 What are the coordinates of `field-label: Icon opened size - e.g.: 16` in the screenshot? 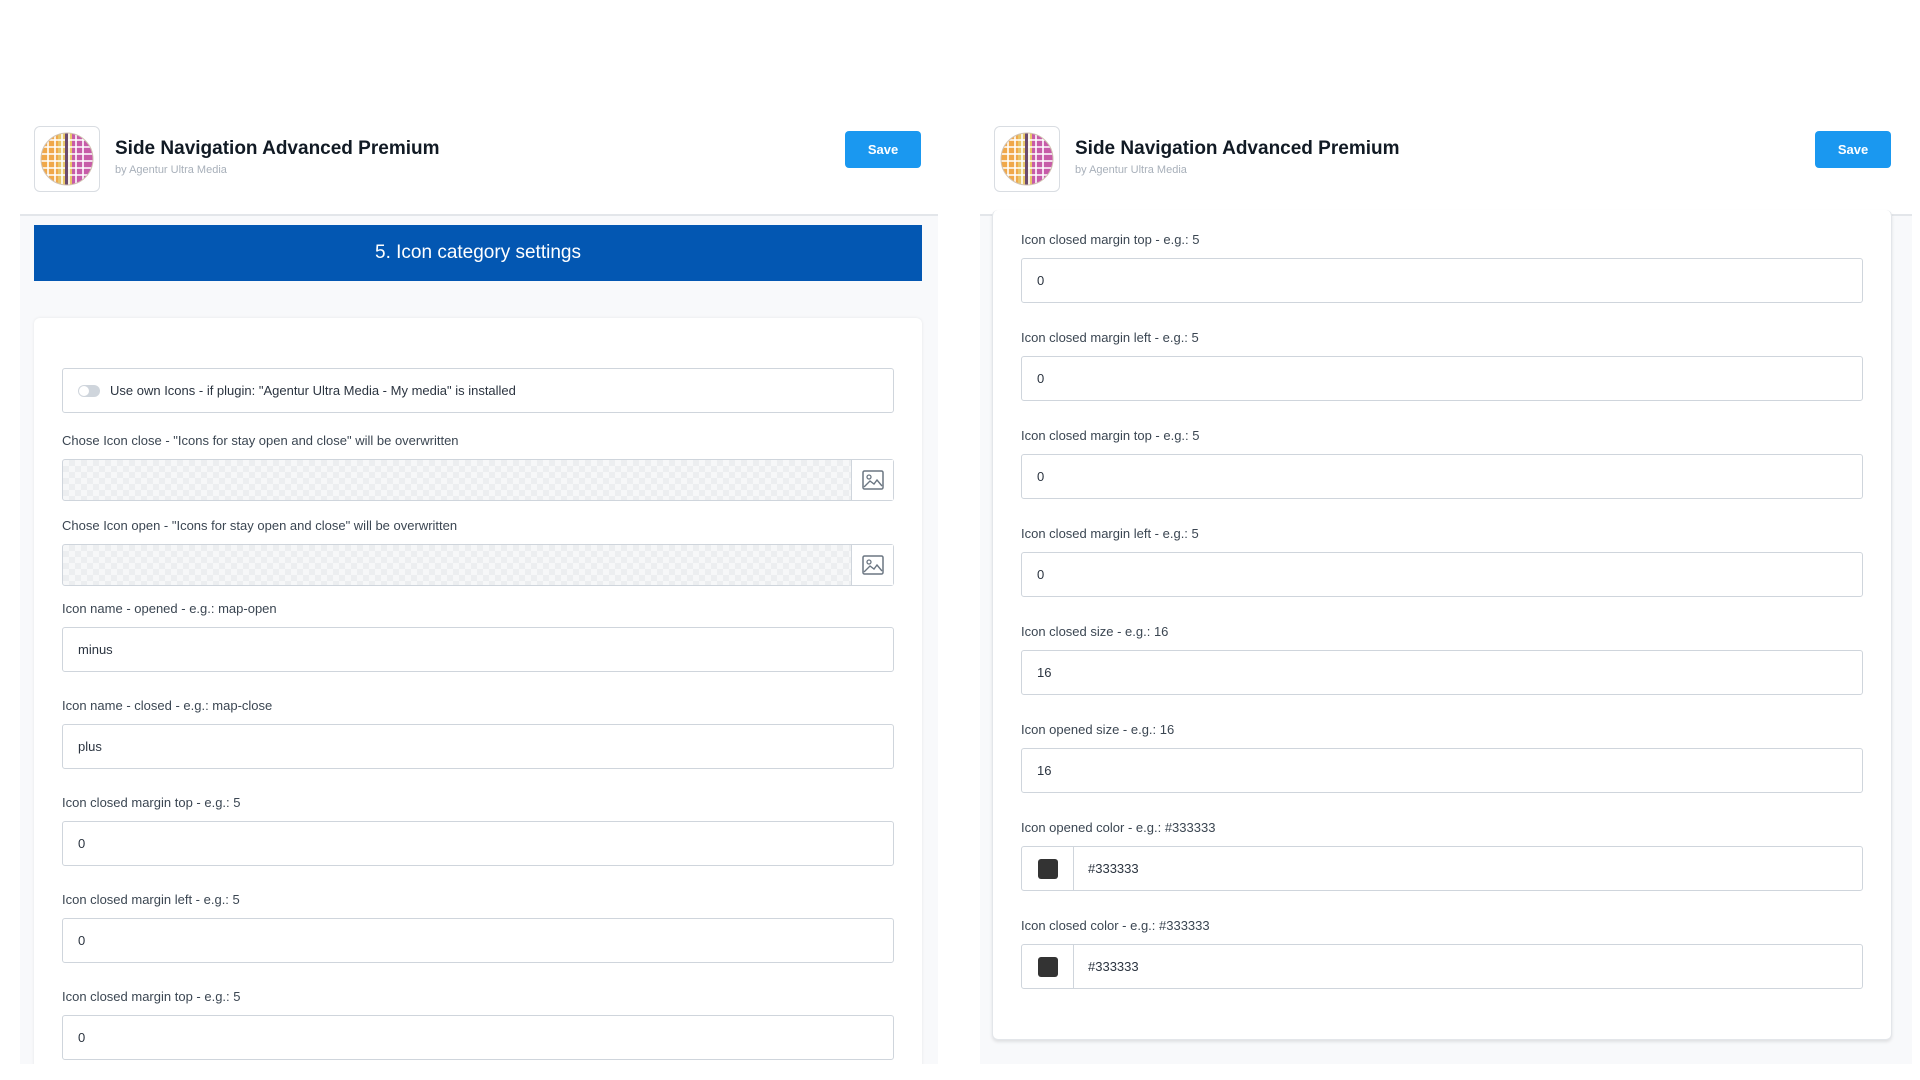 It's located at (1098, 729).